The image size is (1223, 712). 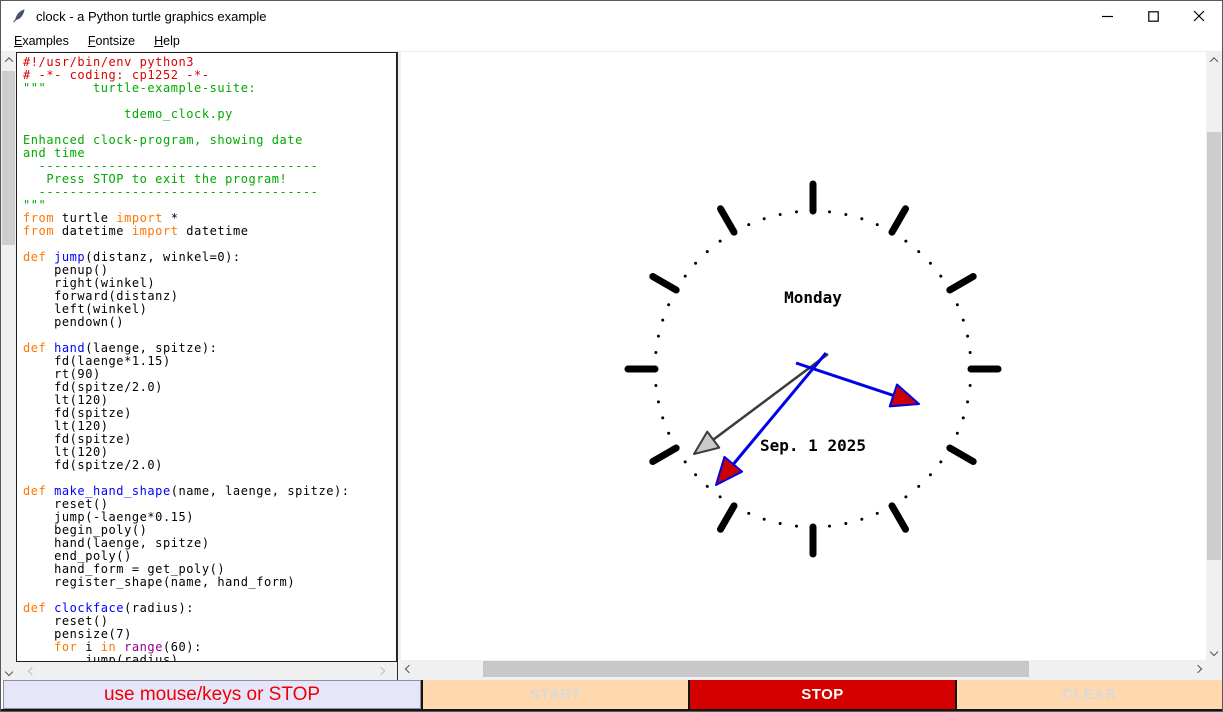 I want to click on maximize-button, so click(x=1153, y=16).